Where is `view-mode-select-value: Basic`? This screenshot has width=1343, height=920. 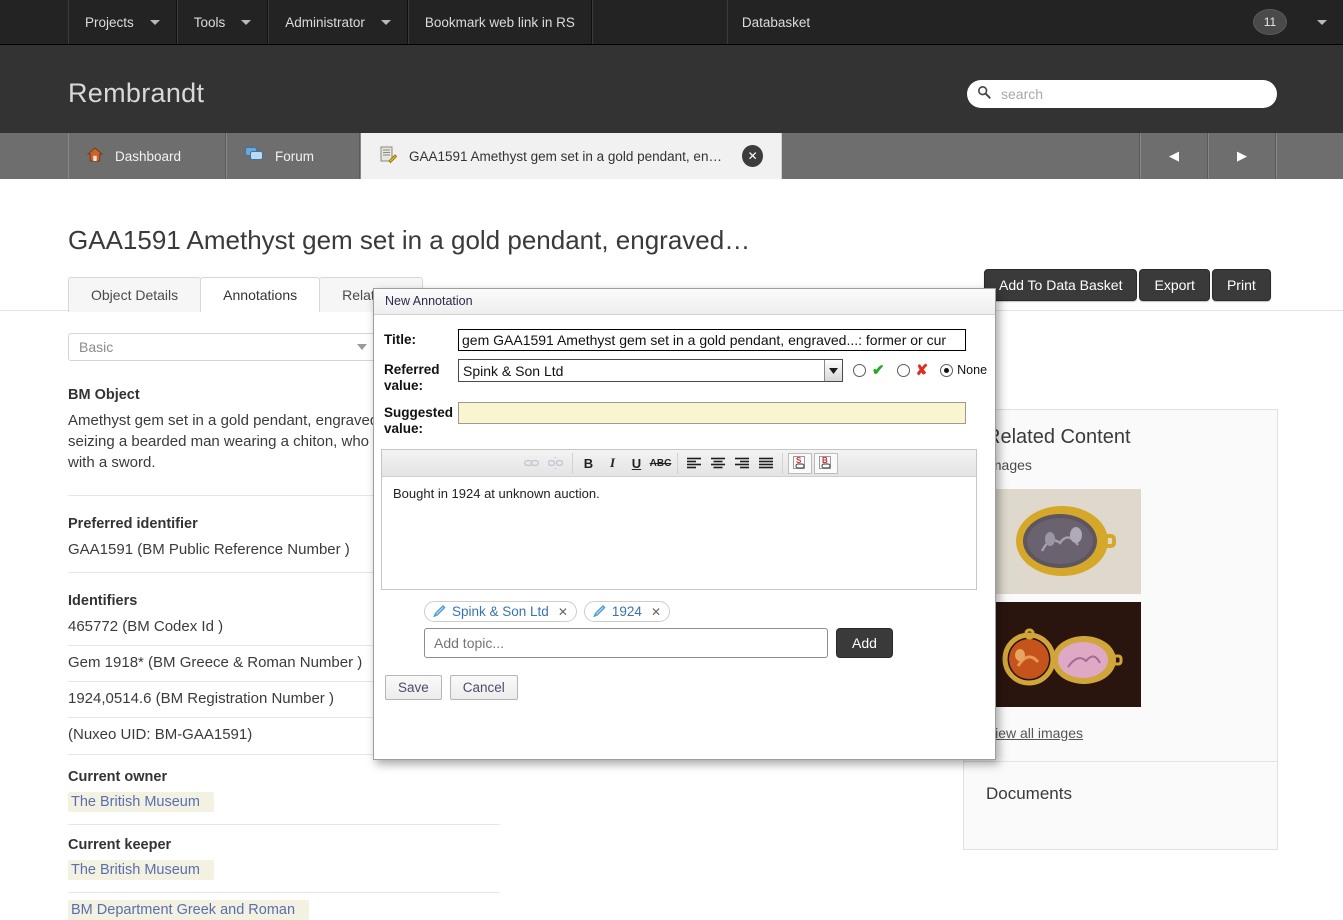 view-mode-select-value: Basic is located at coordinates (96, 347).